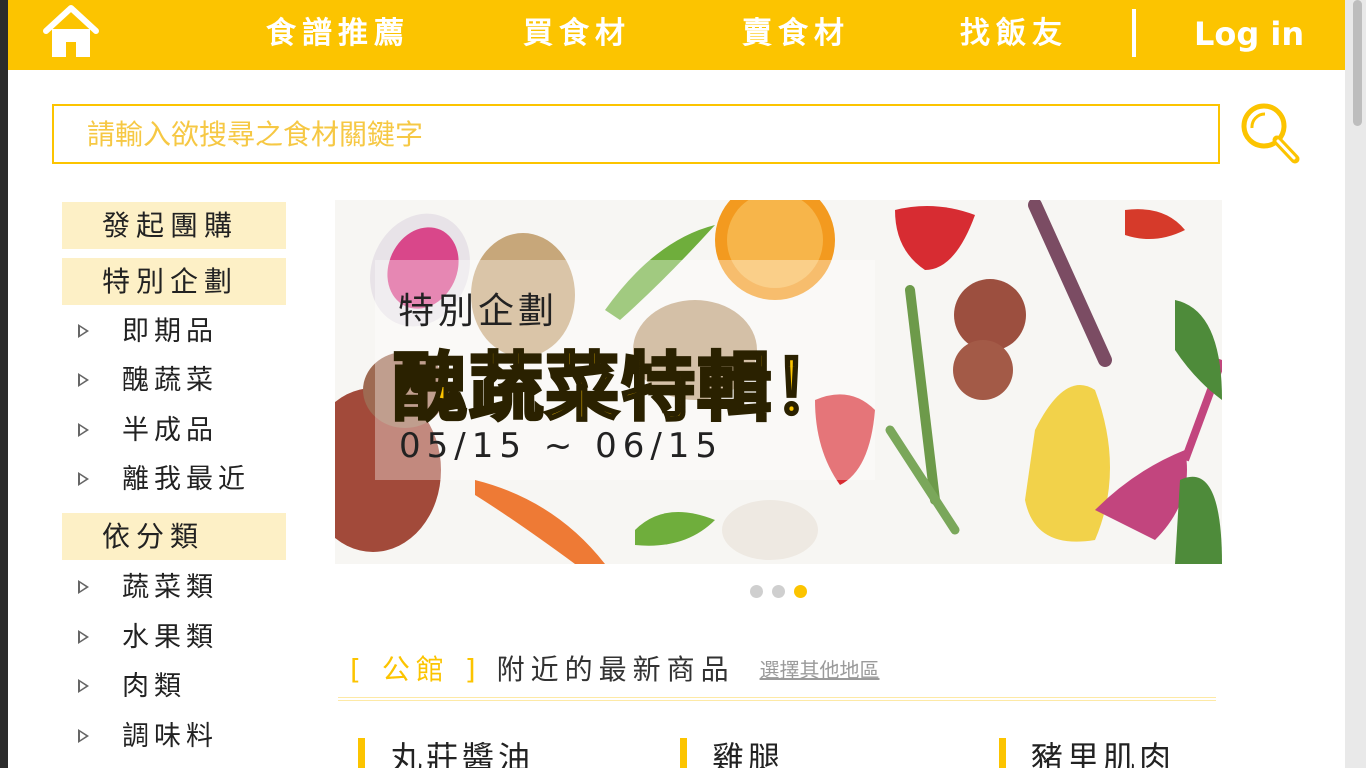 The height and width of the screenshot is (768, 1366). Describe the element at coordinates (174, 536) in the screenshot. I see `sidebar-category-header: 依分類` at that location.